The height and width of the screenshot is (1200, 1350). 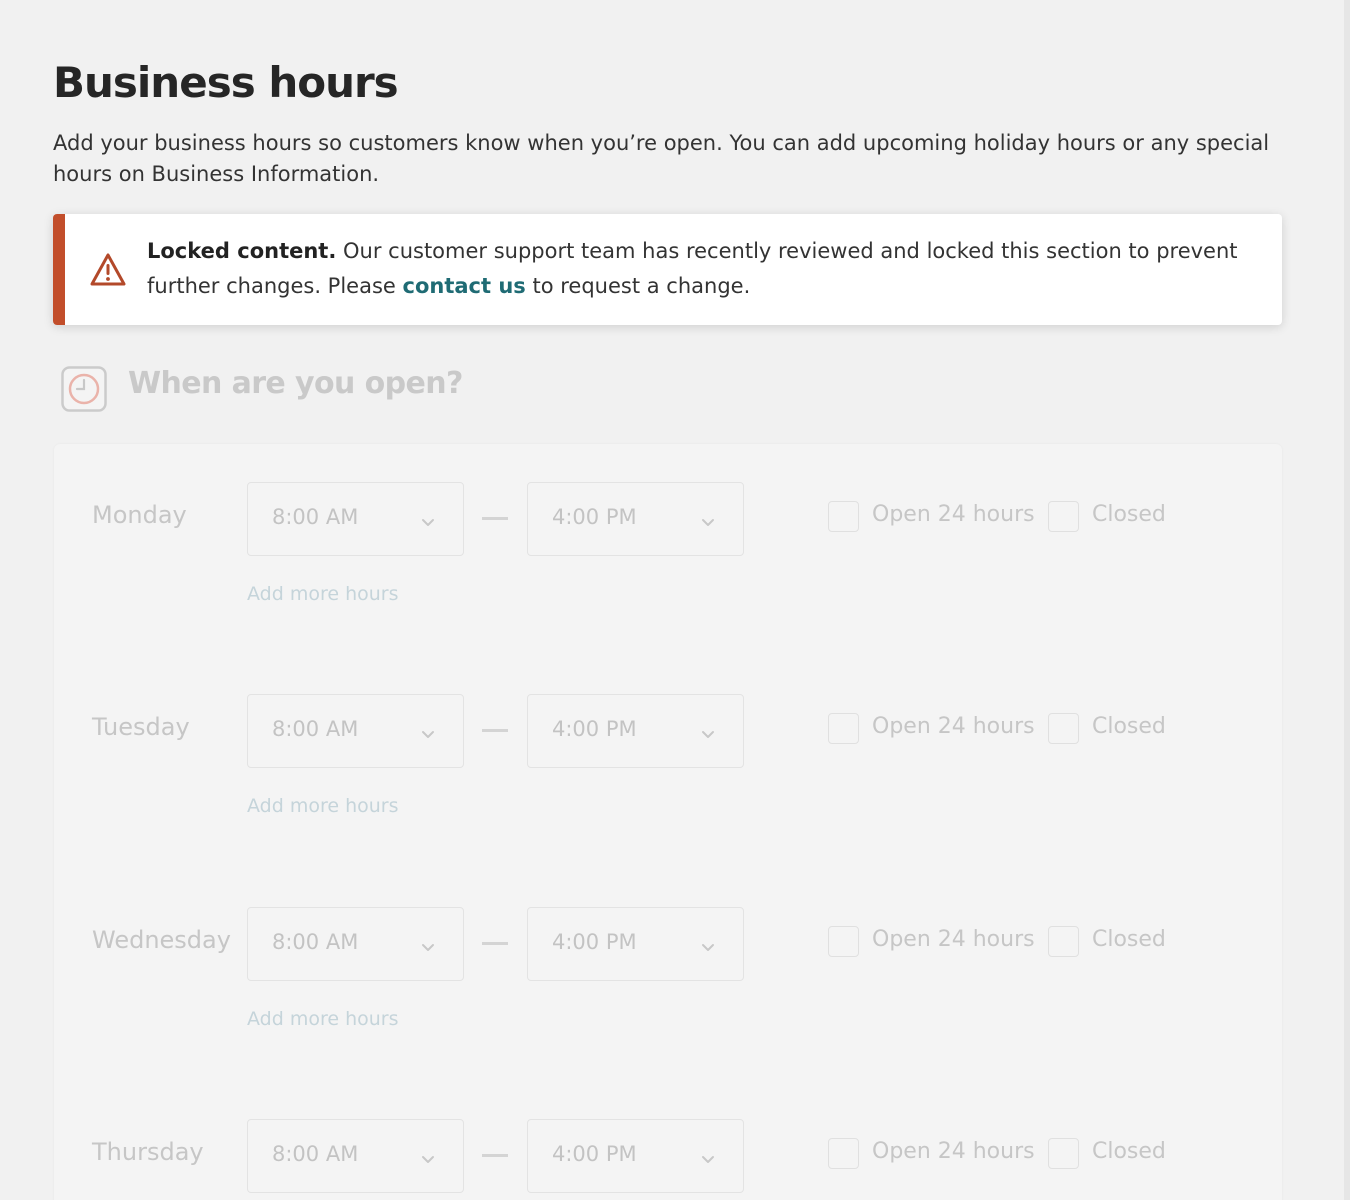 I want to click on section-title: When are you open?, so click(x=295, y=383).